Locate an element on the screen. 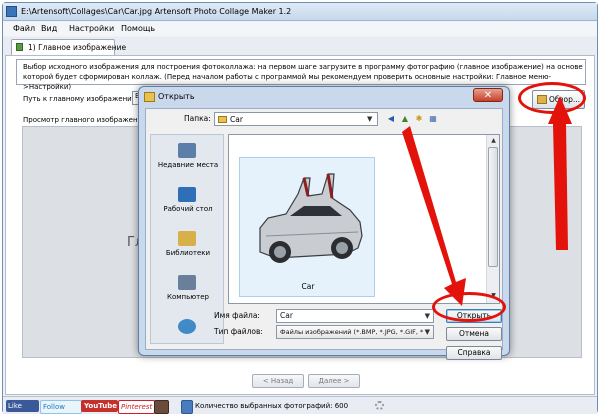 This screenshot has width=600, height=416. arrow-down-to-open is located at coordinates (434, 216).